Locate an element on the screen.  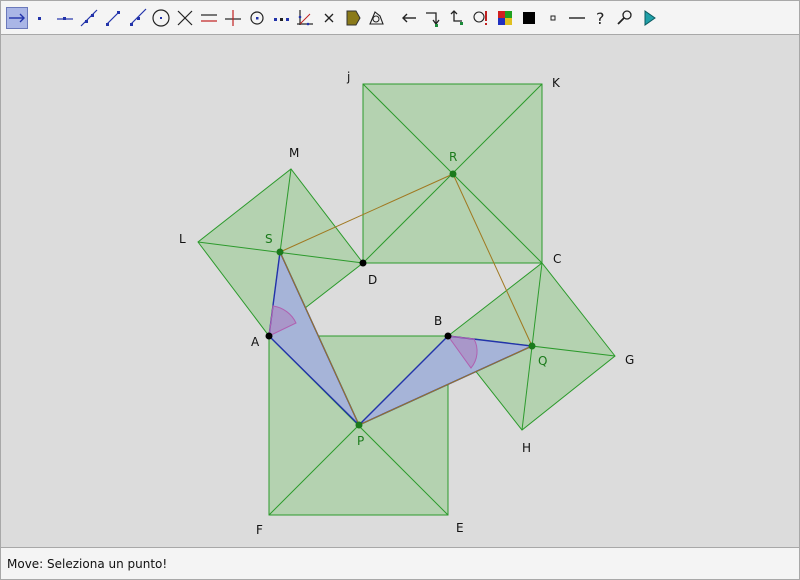
help-button: ? is located at coordinates (601, 18).